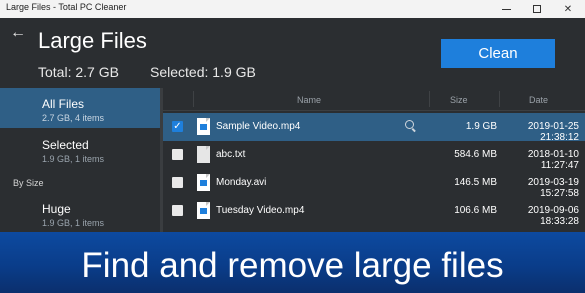 Image resolution: width=585 pixels, height=293 pixels. What do you see at coordinates (177, 126) in the screenshot?
I see `row-checkbox: ✓` at bounding box center [177, 126].